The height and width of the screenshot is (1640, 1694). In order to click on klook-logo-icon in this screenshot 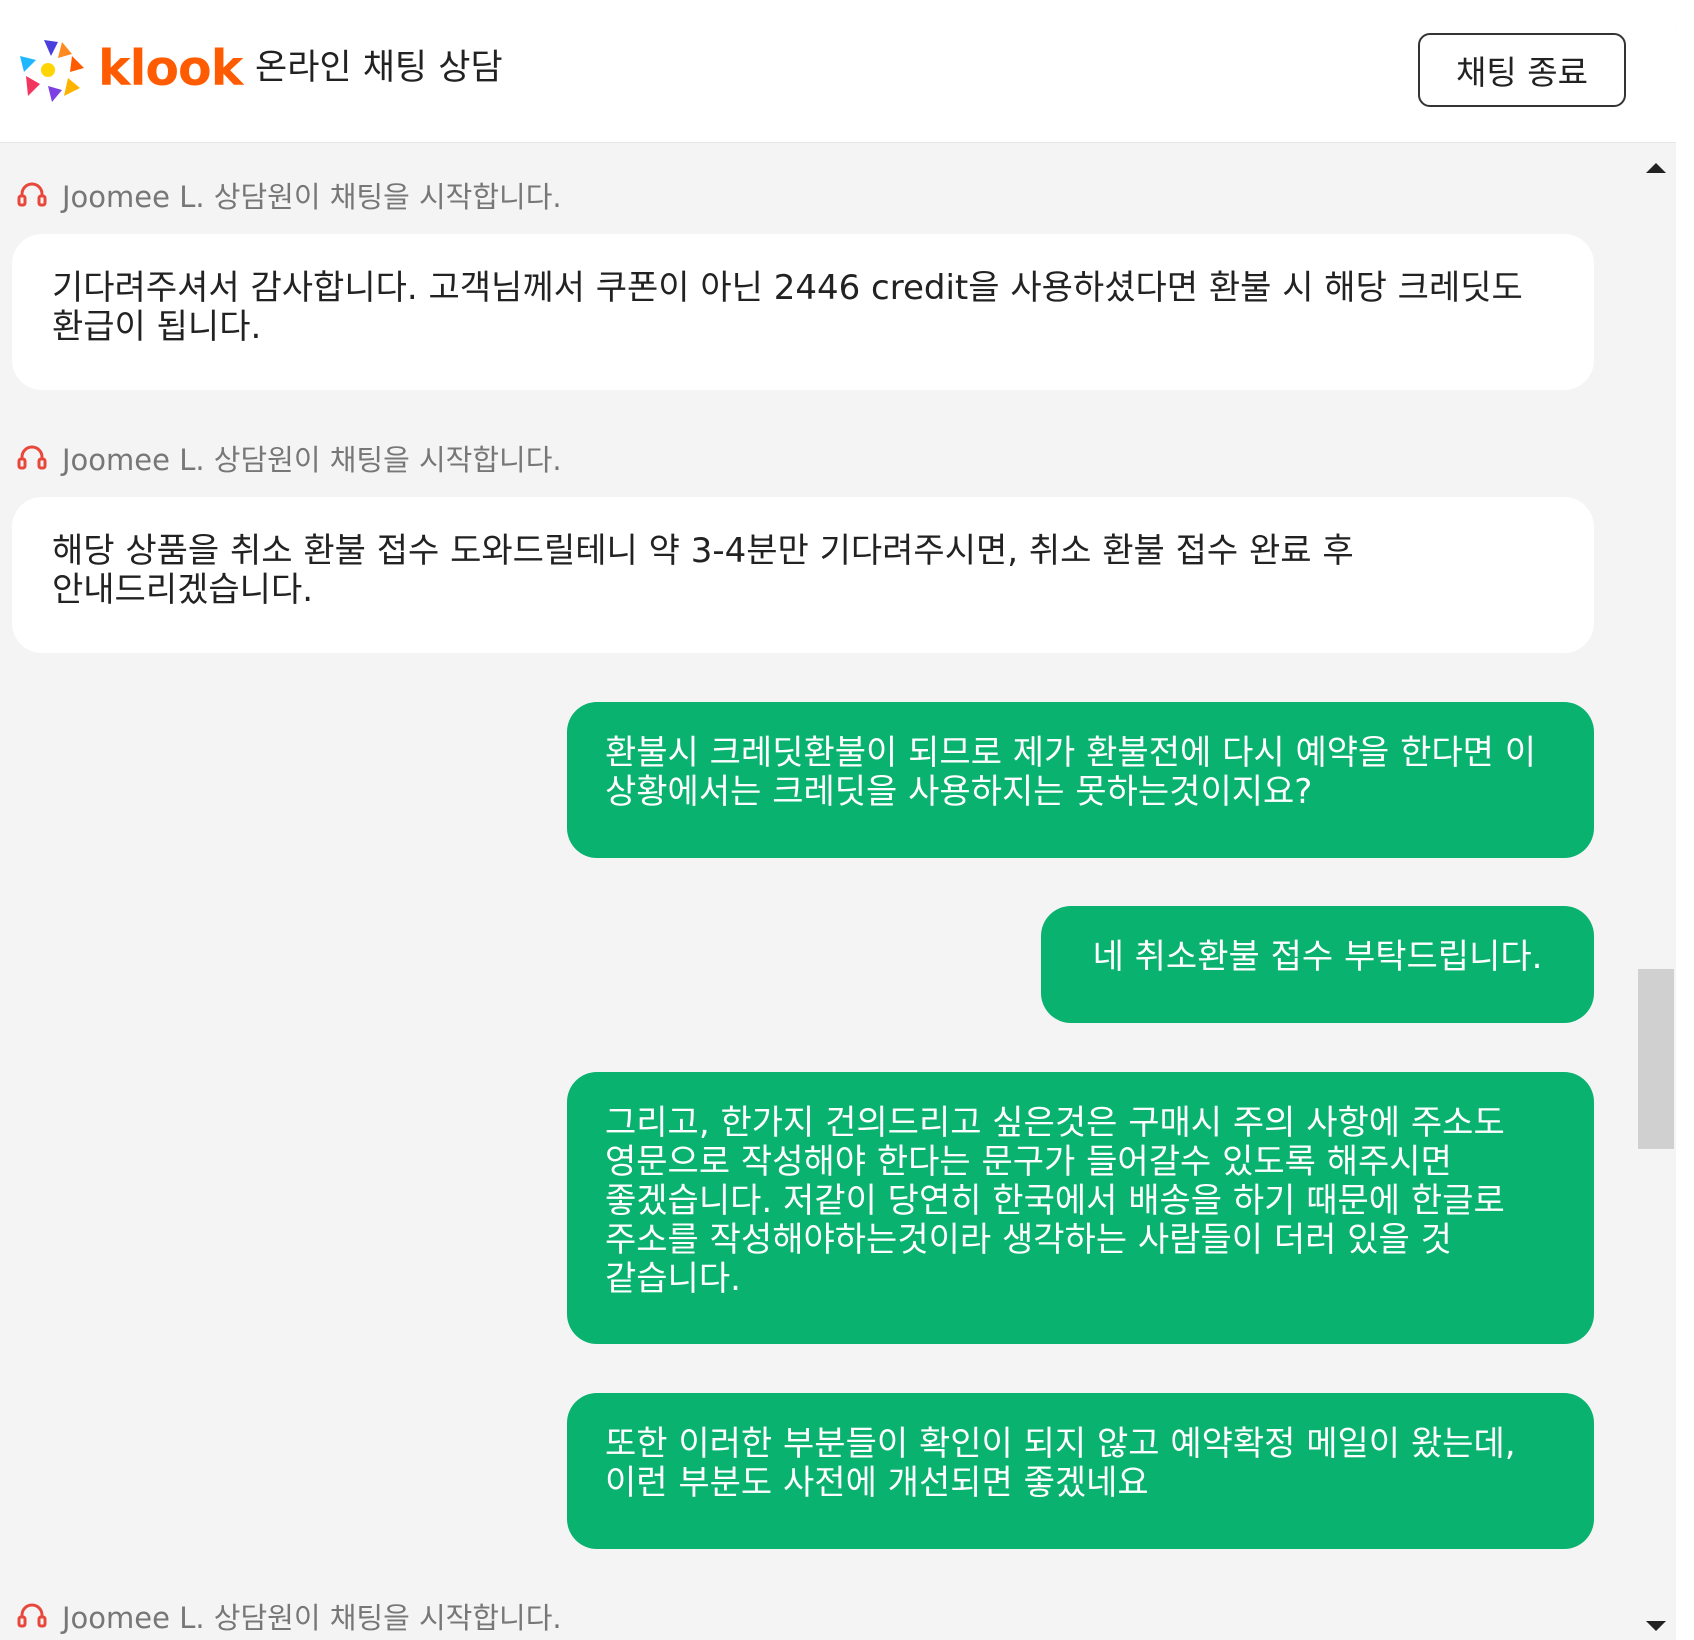, I will do `click(52, 71)`.